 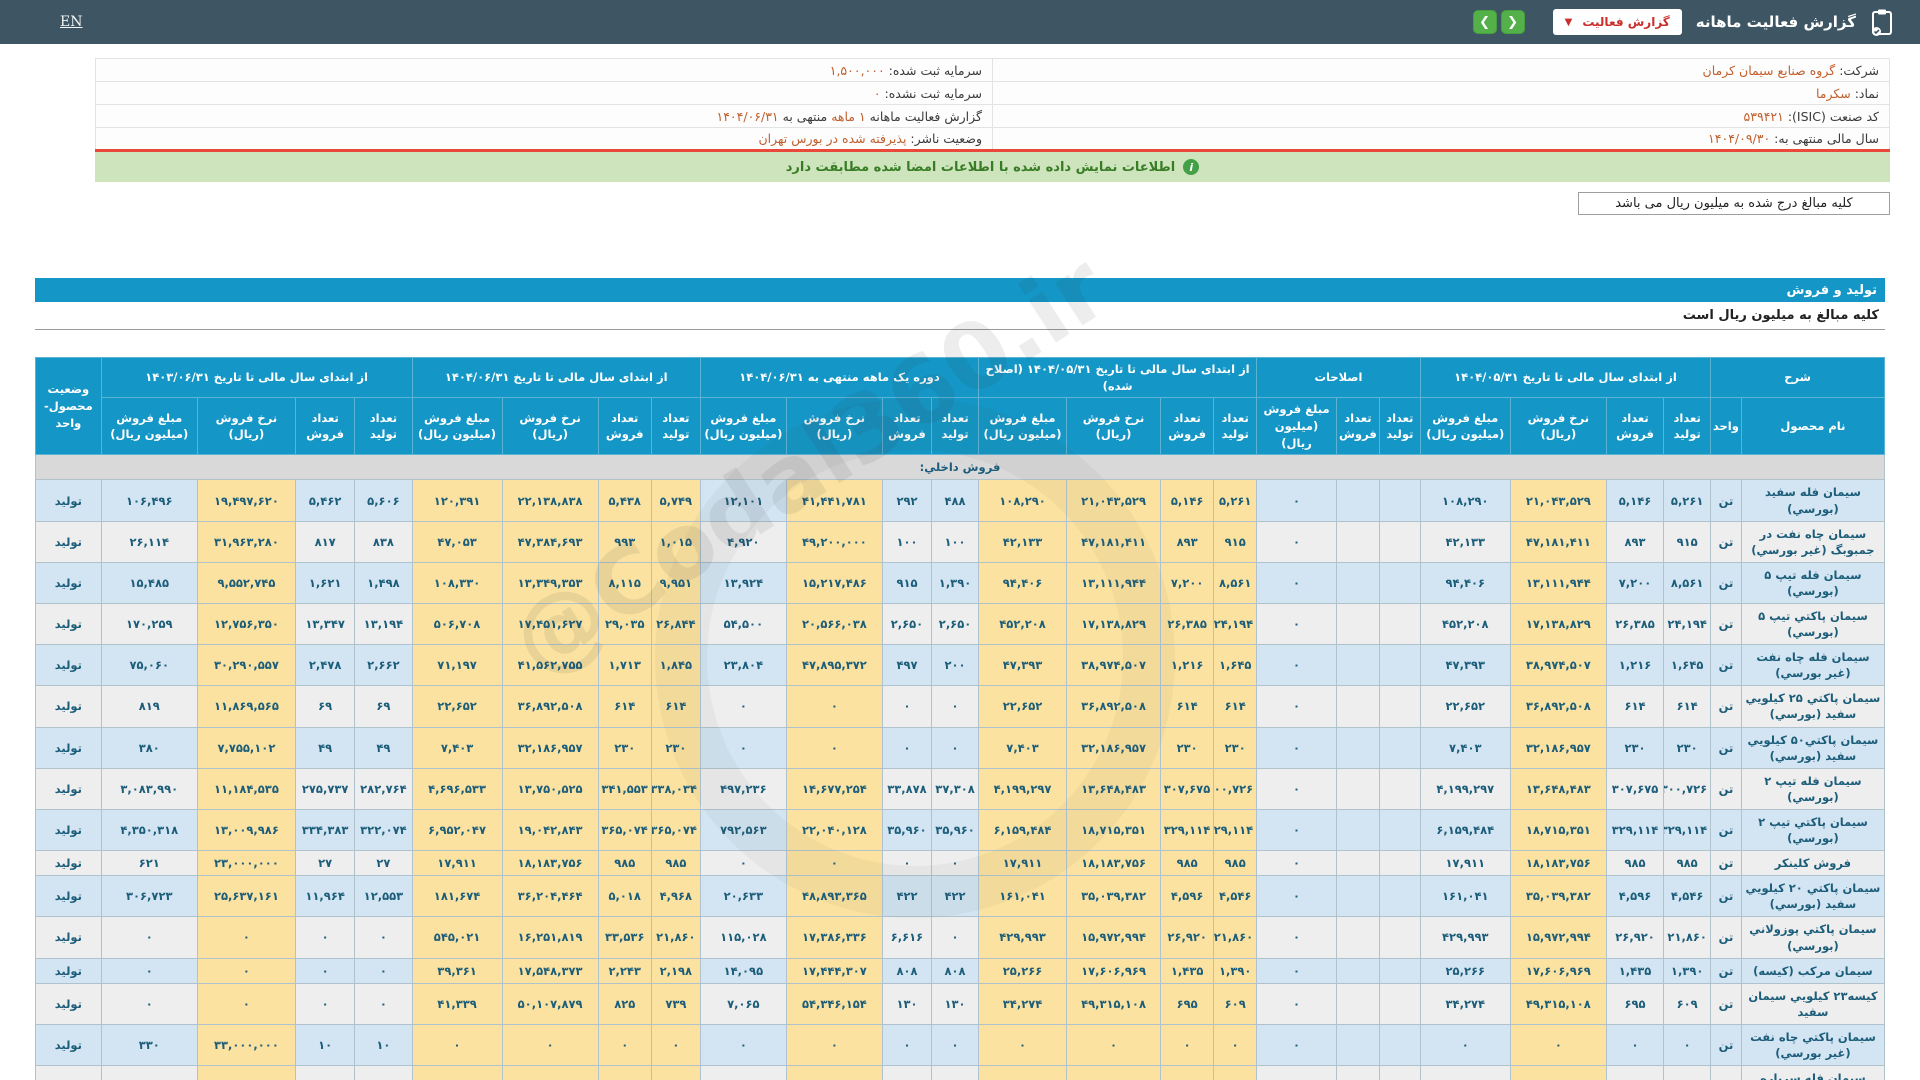 I want to click on section-row: فروش داخلي:, so click(x=960, y=467).